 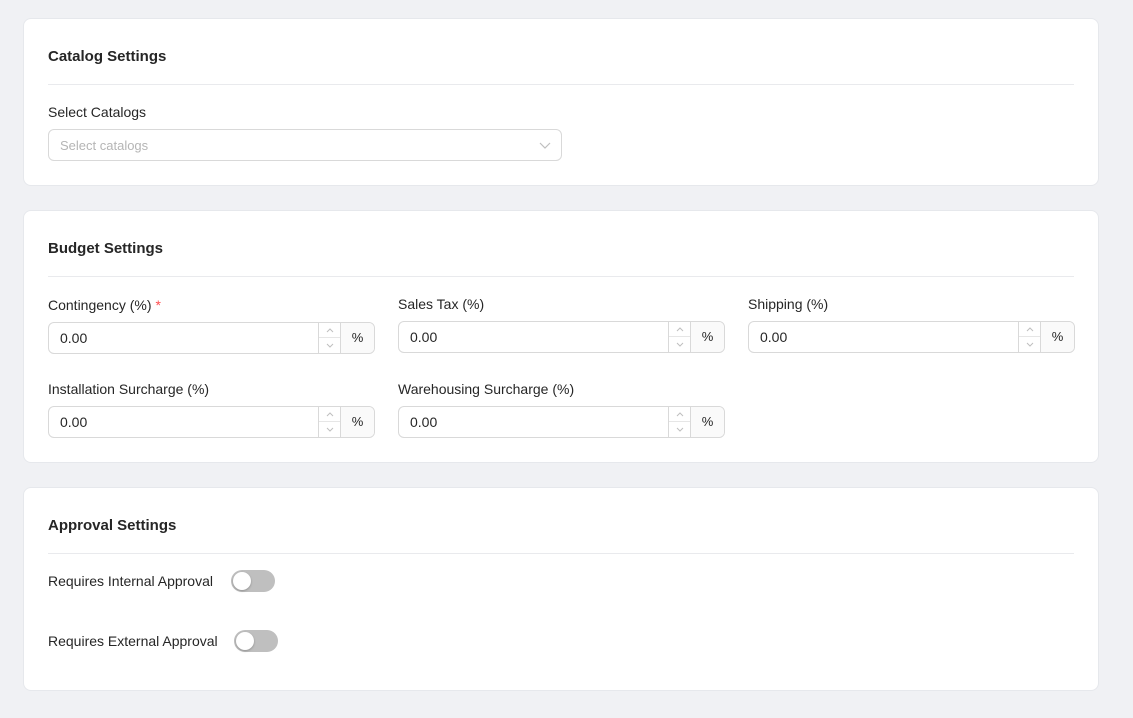 I want to click on chevron-down-icon, so click(x=545, y=145).